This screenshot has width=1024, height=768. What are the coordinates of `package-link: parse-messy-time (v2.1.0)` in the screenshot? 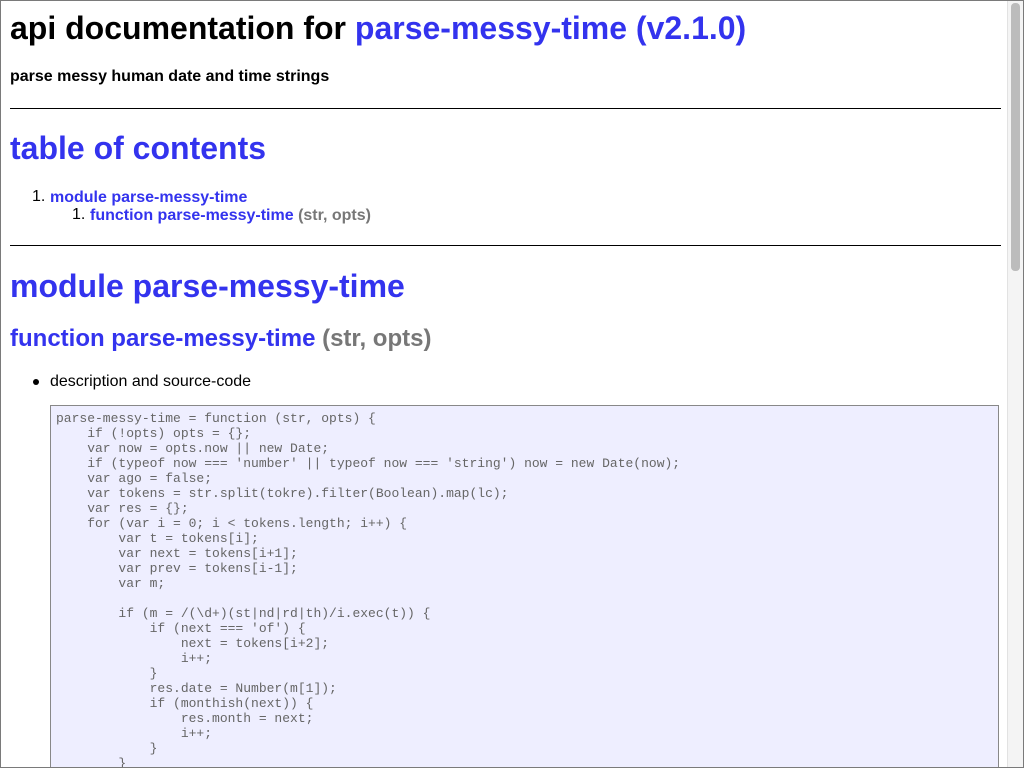 It's located at (550, 28).